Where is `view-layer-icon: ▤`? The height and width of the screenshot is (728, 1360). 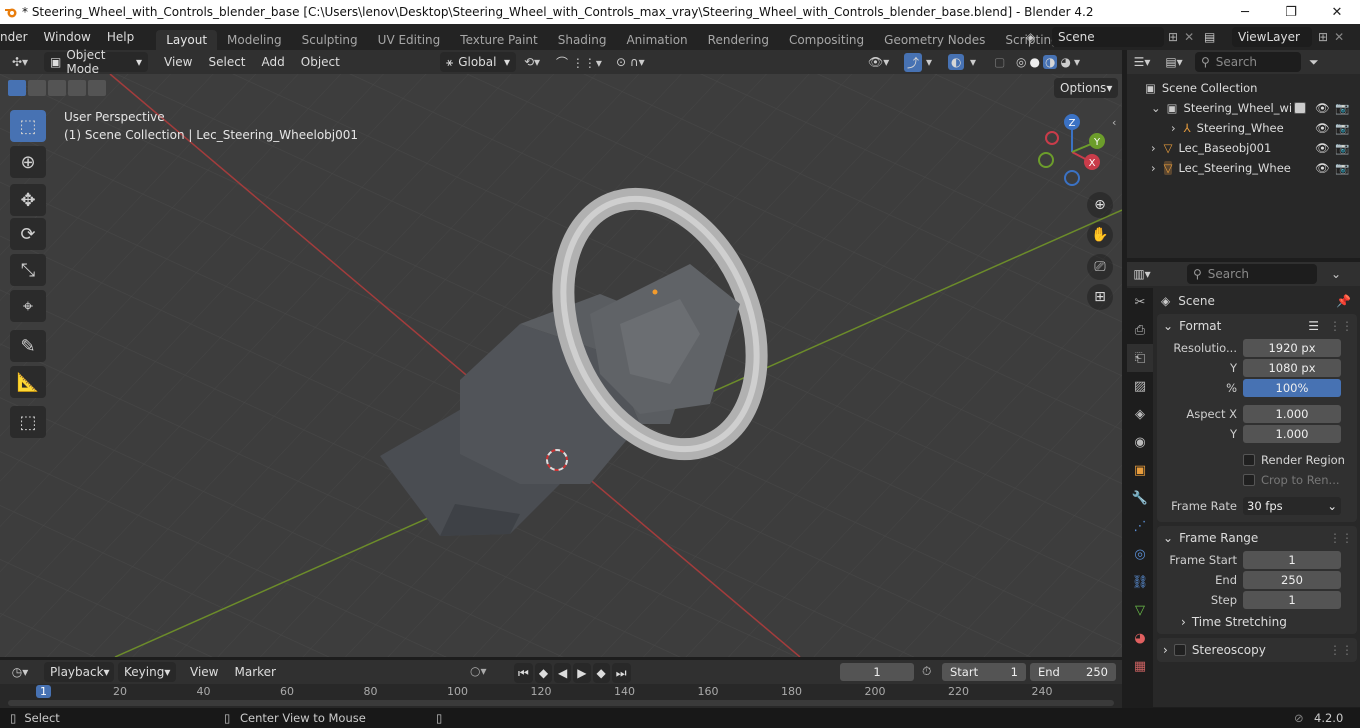 view-layer-icon: ▤ is located at coordinates (1218, 37).